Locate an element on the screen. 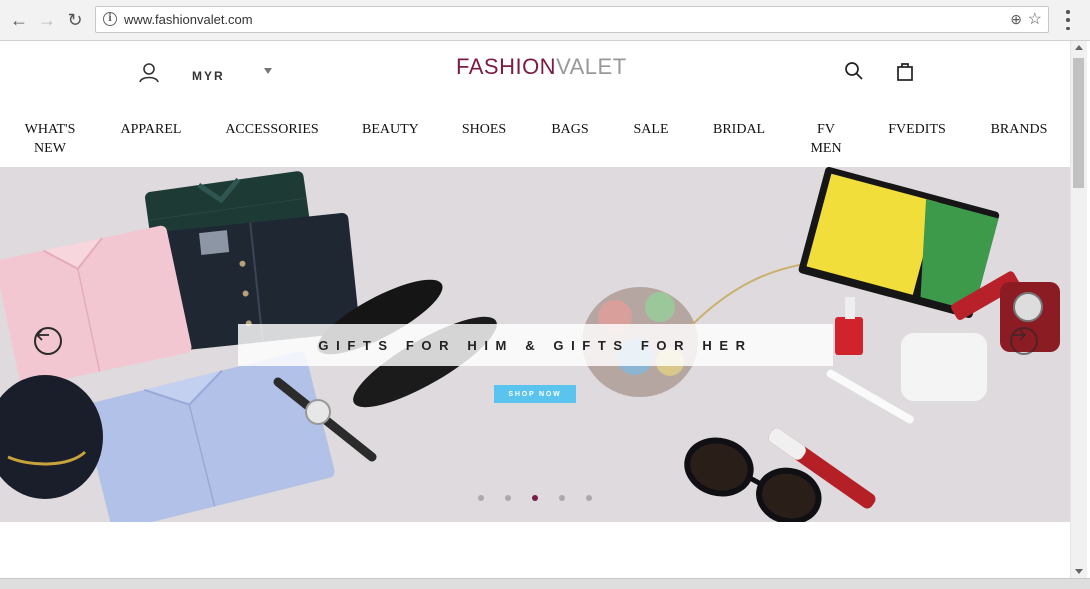 Image resolution: width=1090 pixels, height=589 pixels. zoom-icon: ⊕ is located at coordinates (1016, 19).